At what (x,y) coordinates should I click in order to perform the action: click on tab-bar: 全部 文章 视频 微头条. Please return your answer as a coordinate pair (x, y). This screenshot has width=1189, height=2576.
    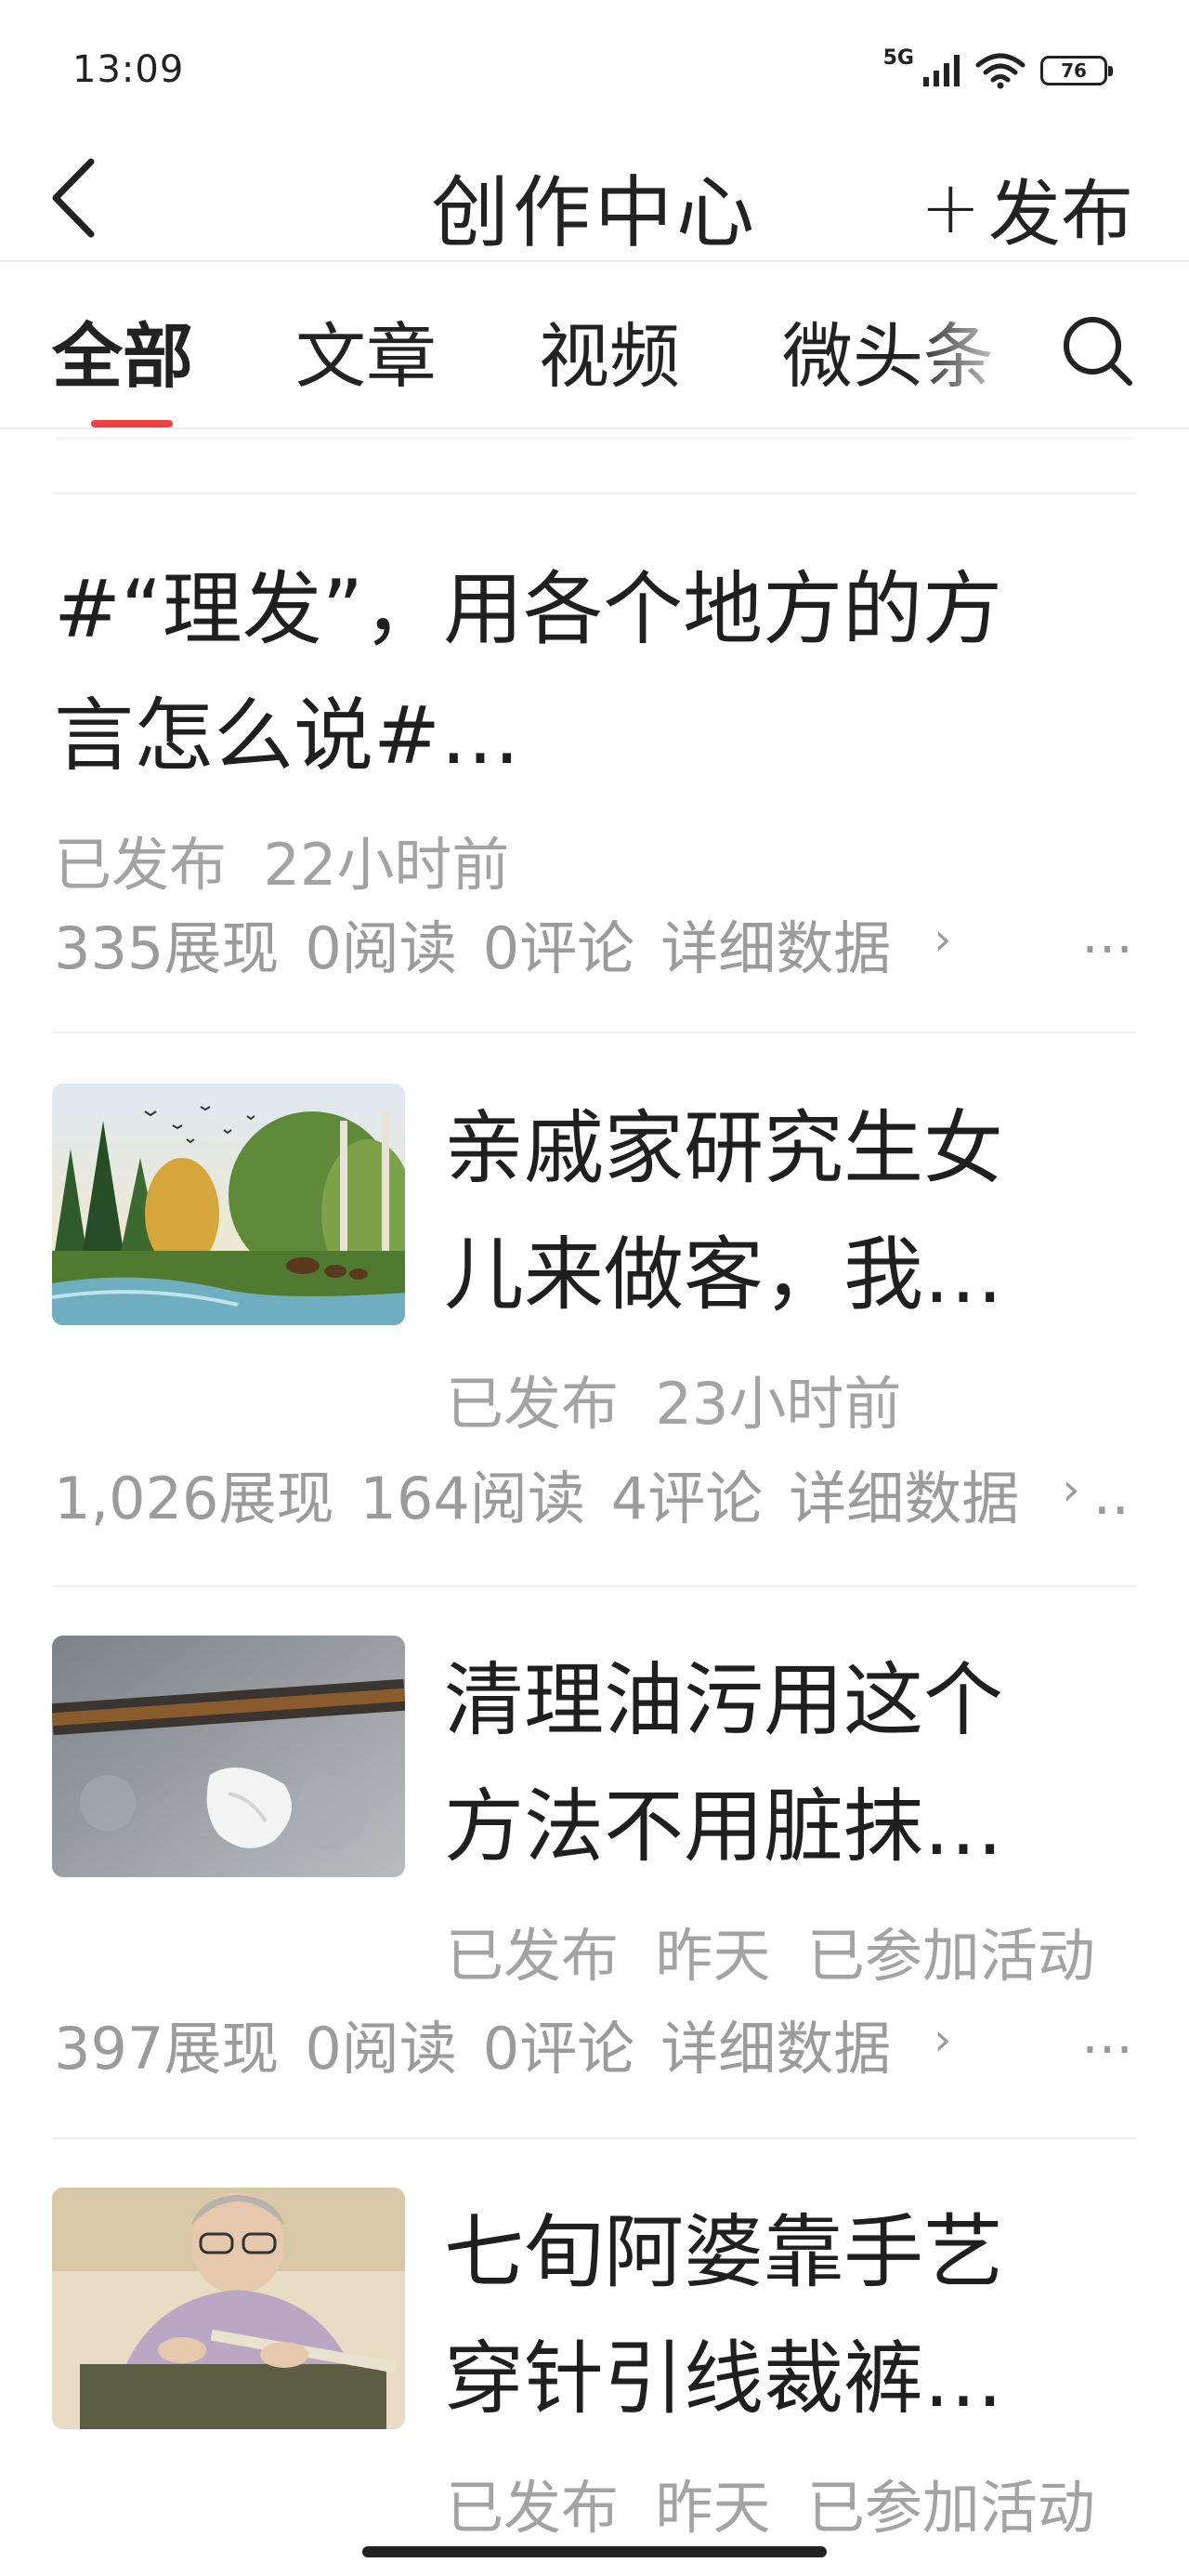
    Looking at the image, I should click on (594, 353).